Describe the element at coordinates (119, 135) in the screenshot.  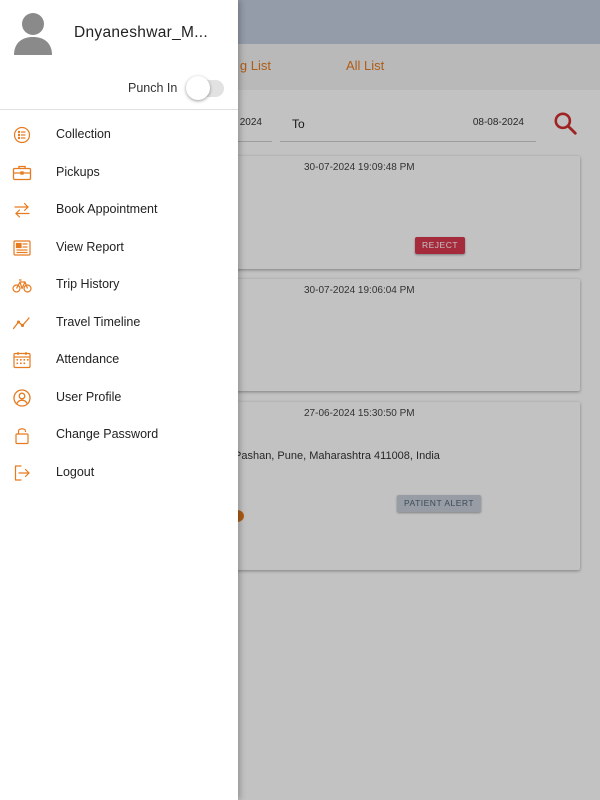
I see `menu-item-collection: Collection` at that location.